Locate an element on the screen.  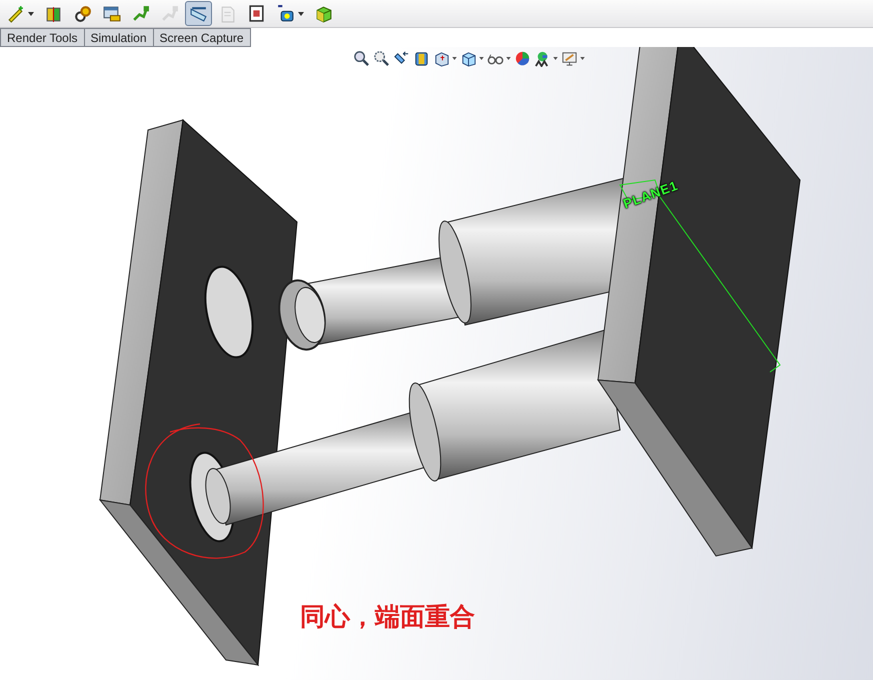
window-icon is located at coordinates (111, 13).